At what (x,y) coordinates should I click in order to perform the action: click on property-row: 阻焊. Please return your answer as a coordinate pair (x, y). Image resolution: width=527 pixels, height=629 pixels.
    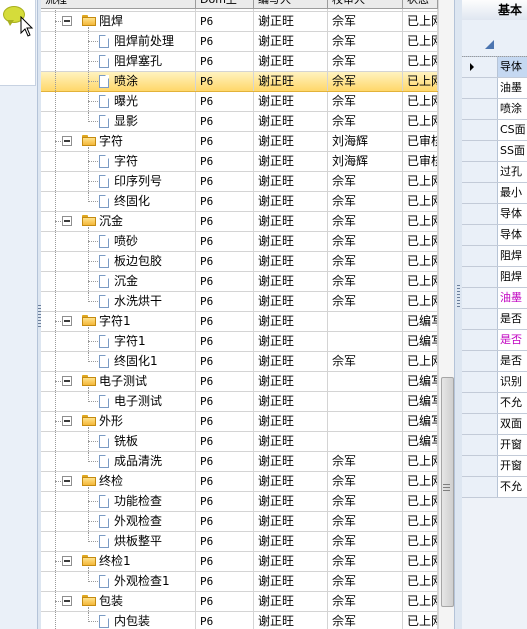
    Looking at the image, I should click on (494, 256).